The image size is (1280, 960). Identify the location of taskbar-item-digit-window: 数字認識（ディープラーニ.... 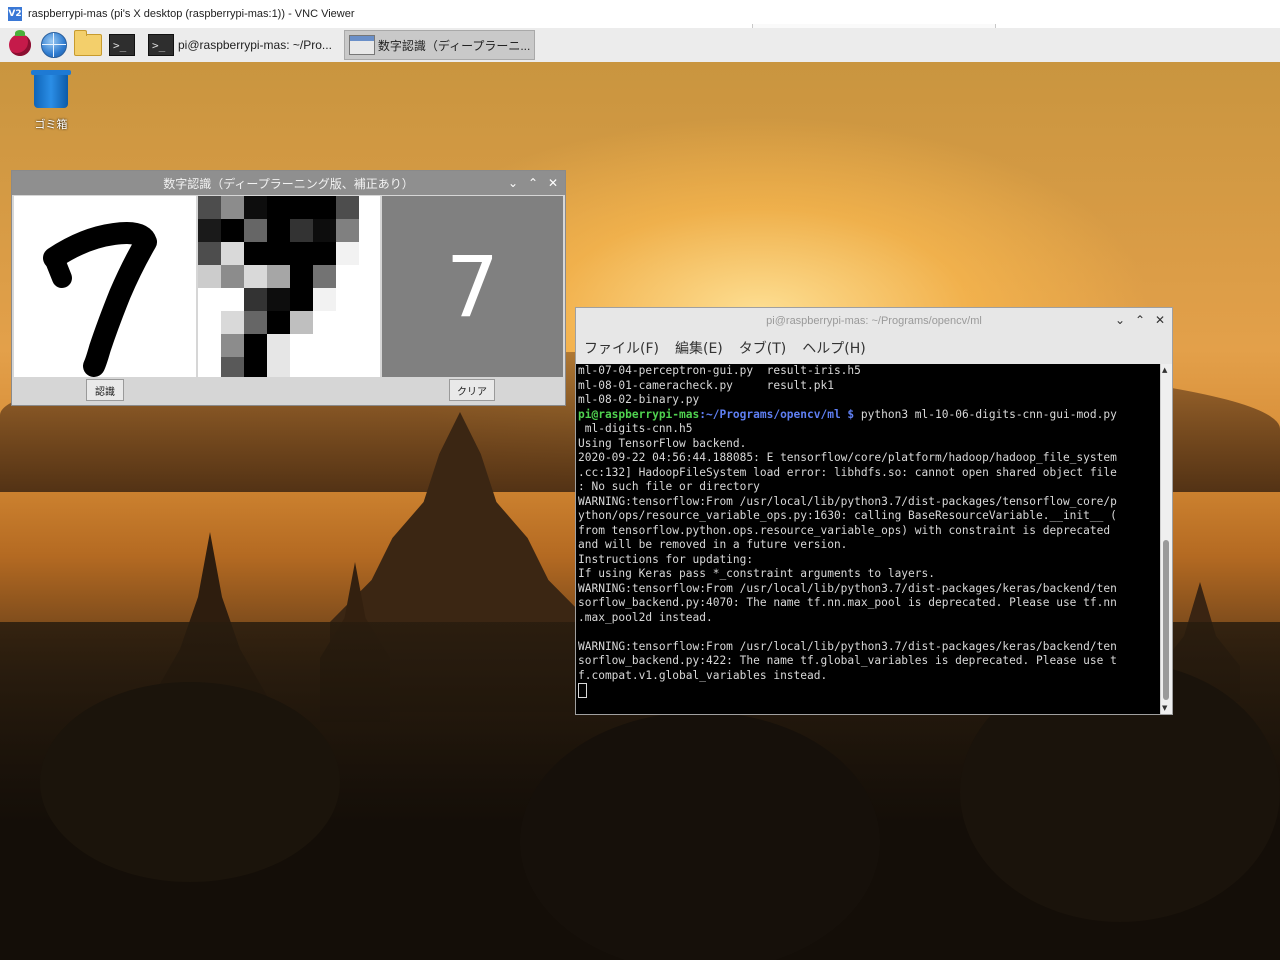
(439, 45).